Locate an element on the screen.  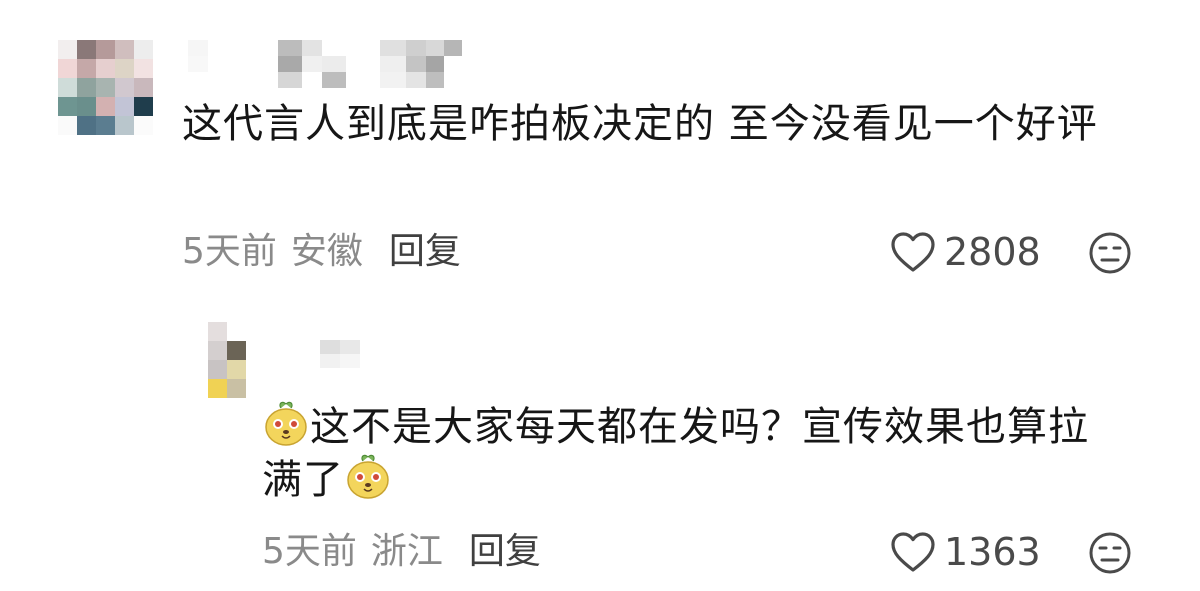
like-count: 1363 is located at coordinates (992, 552).